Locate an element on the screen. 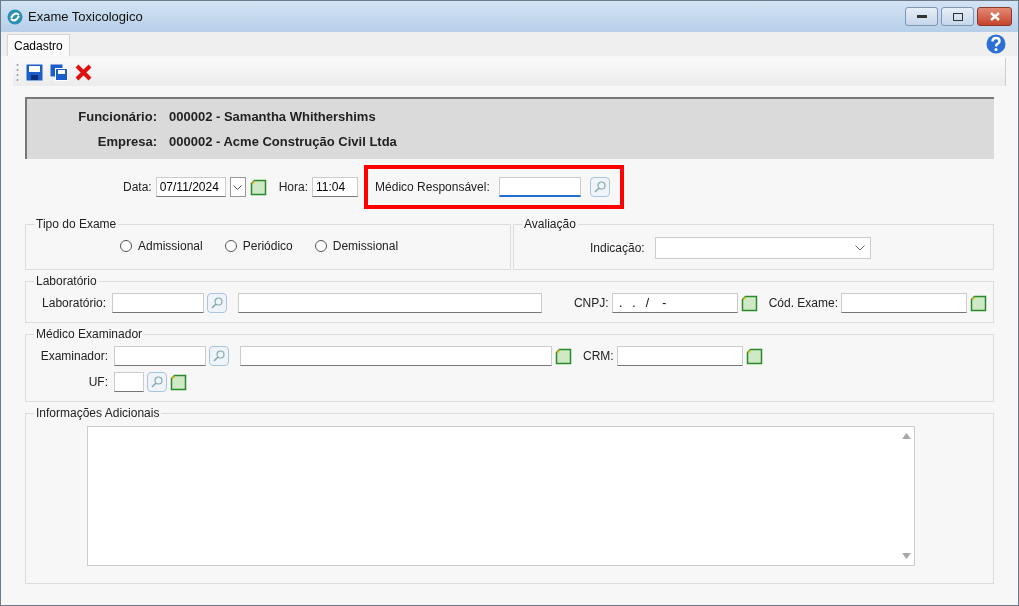  group-title: Avaliação is located at coordinates (550, 224).